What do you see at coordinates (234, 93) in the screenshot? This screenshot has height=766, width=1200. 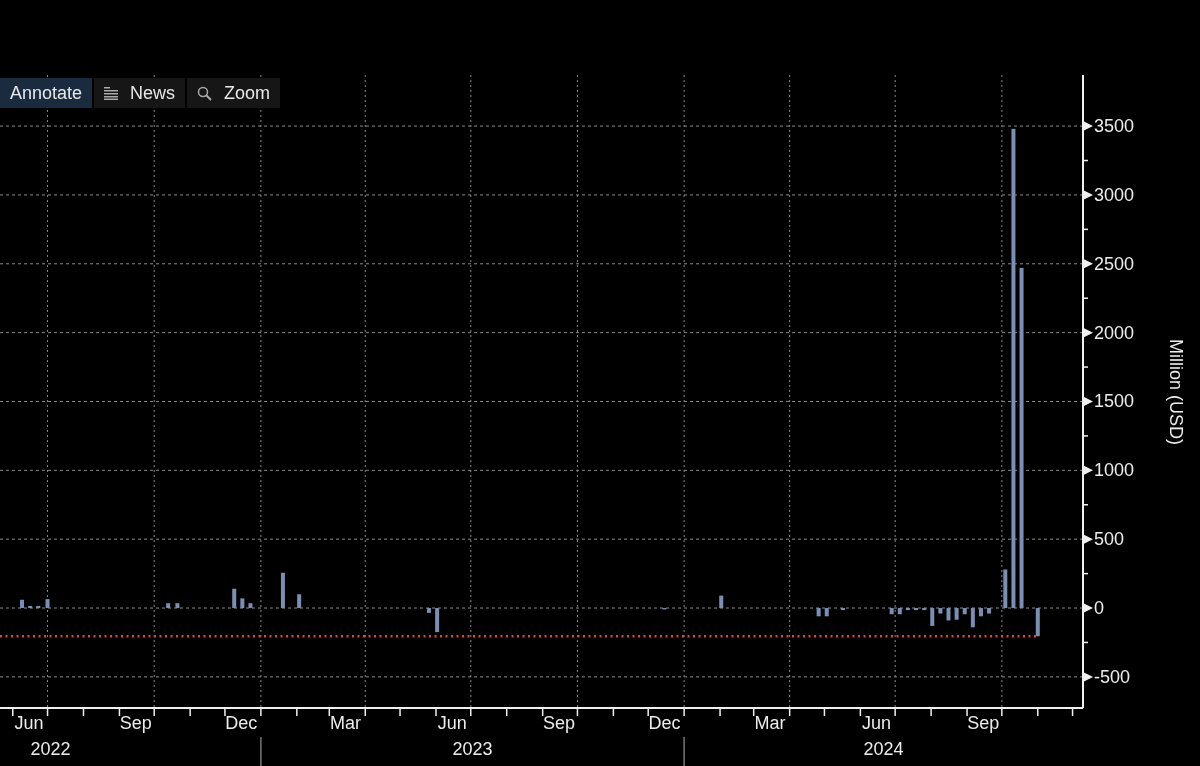 I see `toolbar-button: Zoom` at bounding box center [234, 93].